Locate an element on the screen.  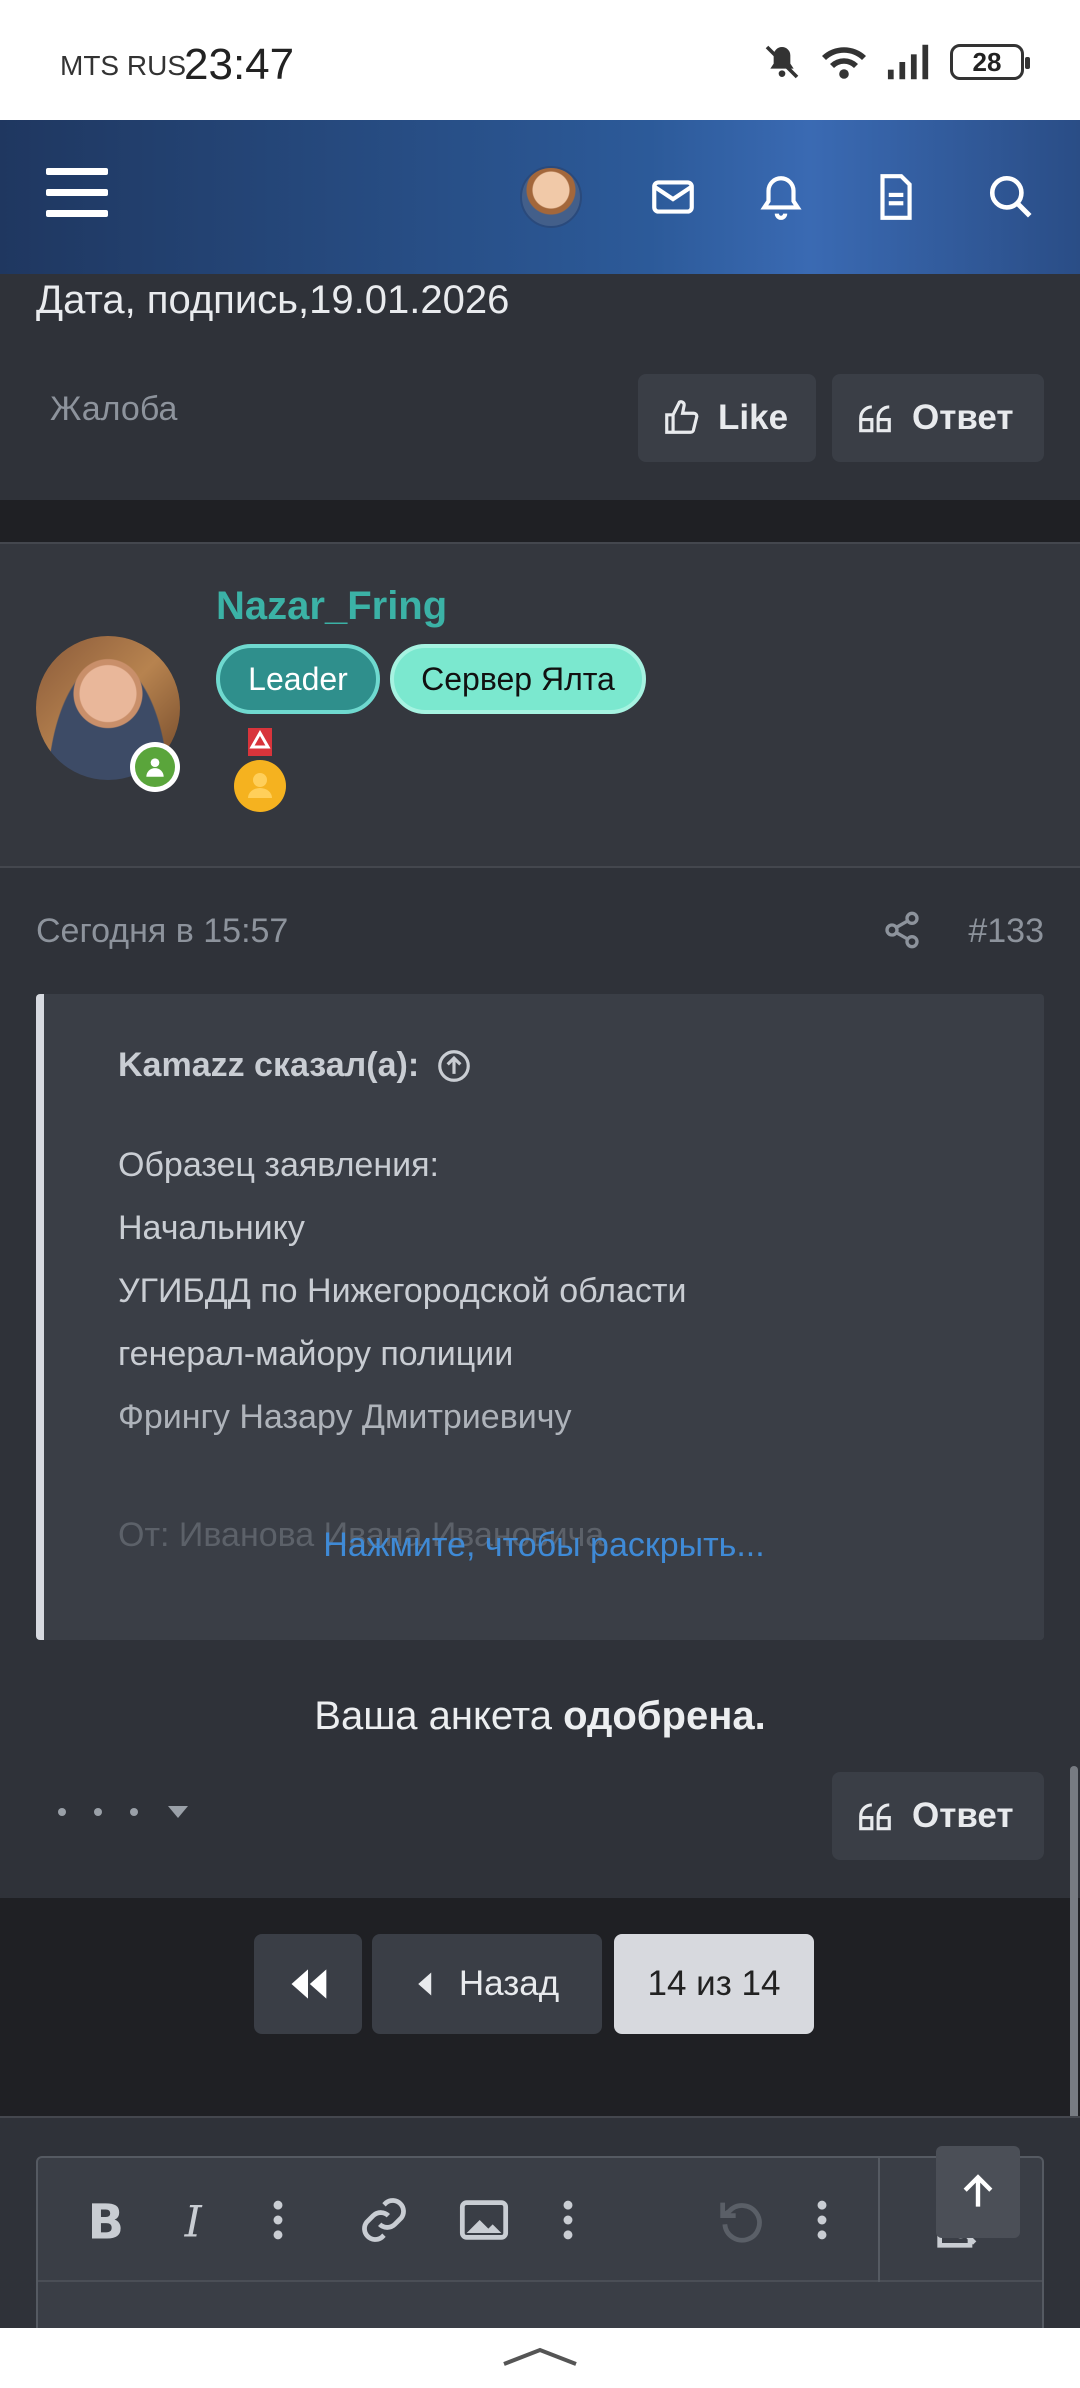
post-message: Ваша анкета одобрена. is located at coordinates (540, 1716).